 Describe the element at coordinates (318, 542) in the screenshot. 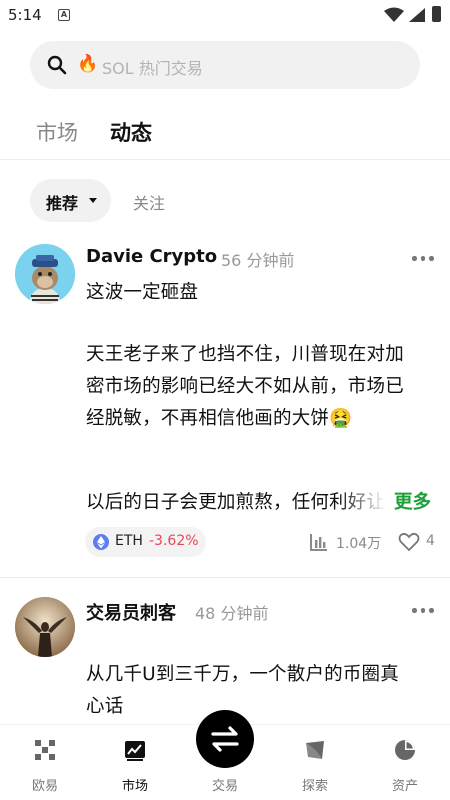

I see `views-icon` at that location.